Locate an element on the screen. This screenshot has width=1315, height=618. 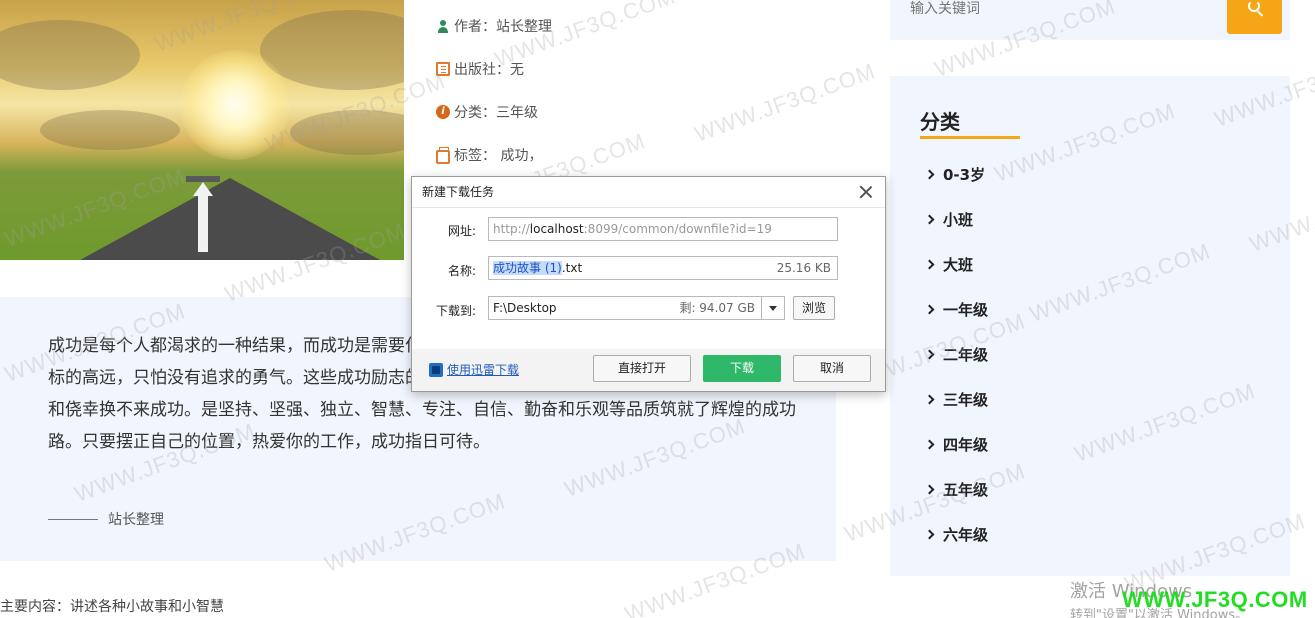
file-size: 25.16 KB is located at coordinates (803, 268).